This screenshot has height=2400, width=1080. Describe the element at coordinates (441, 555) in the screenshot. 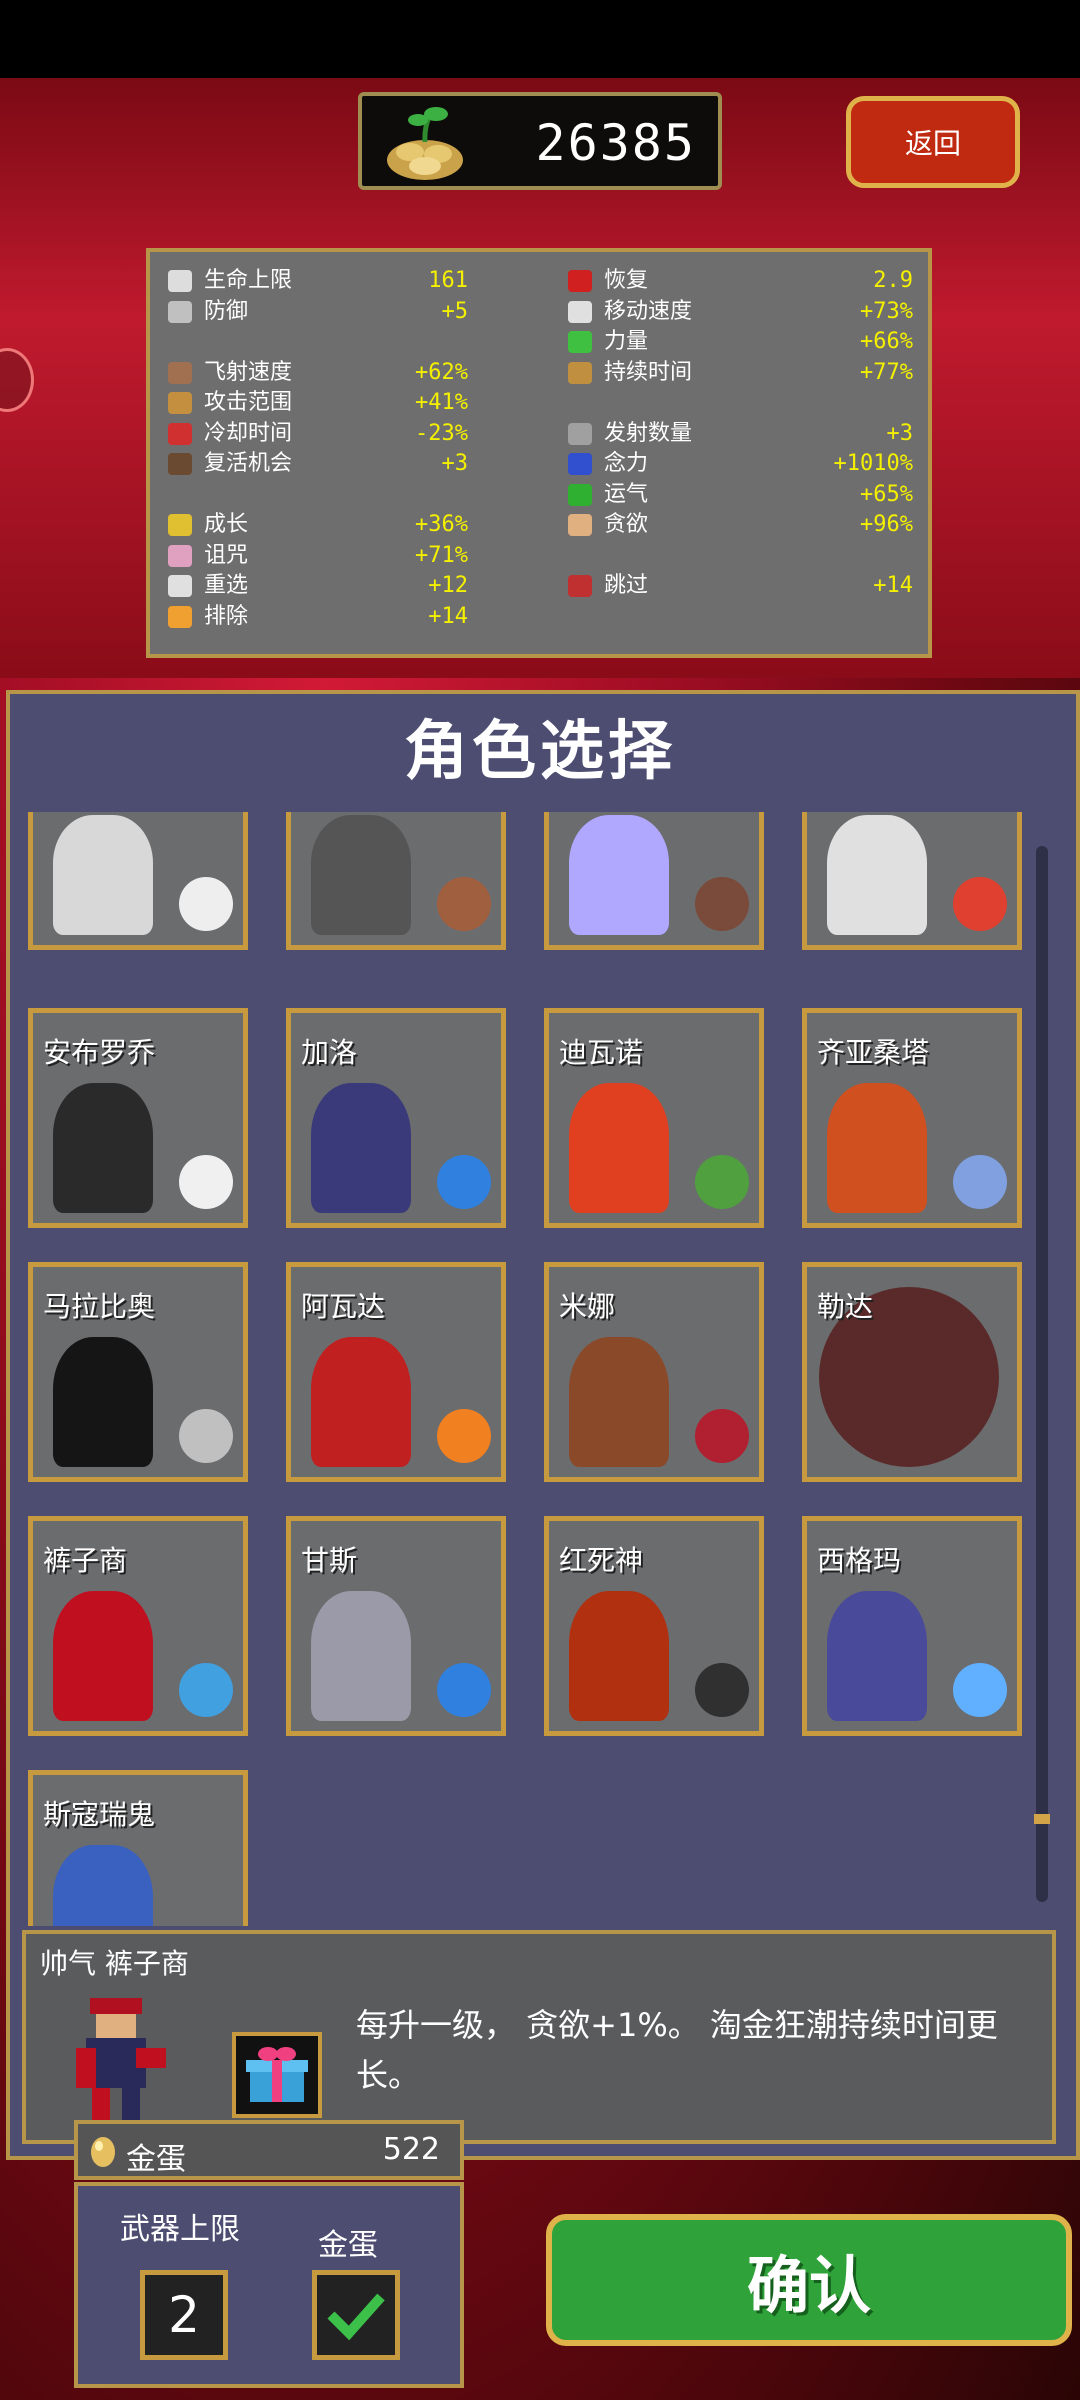

I see `stat-value: +71%` at that location.